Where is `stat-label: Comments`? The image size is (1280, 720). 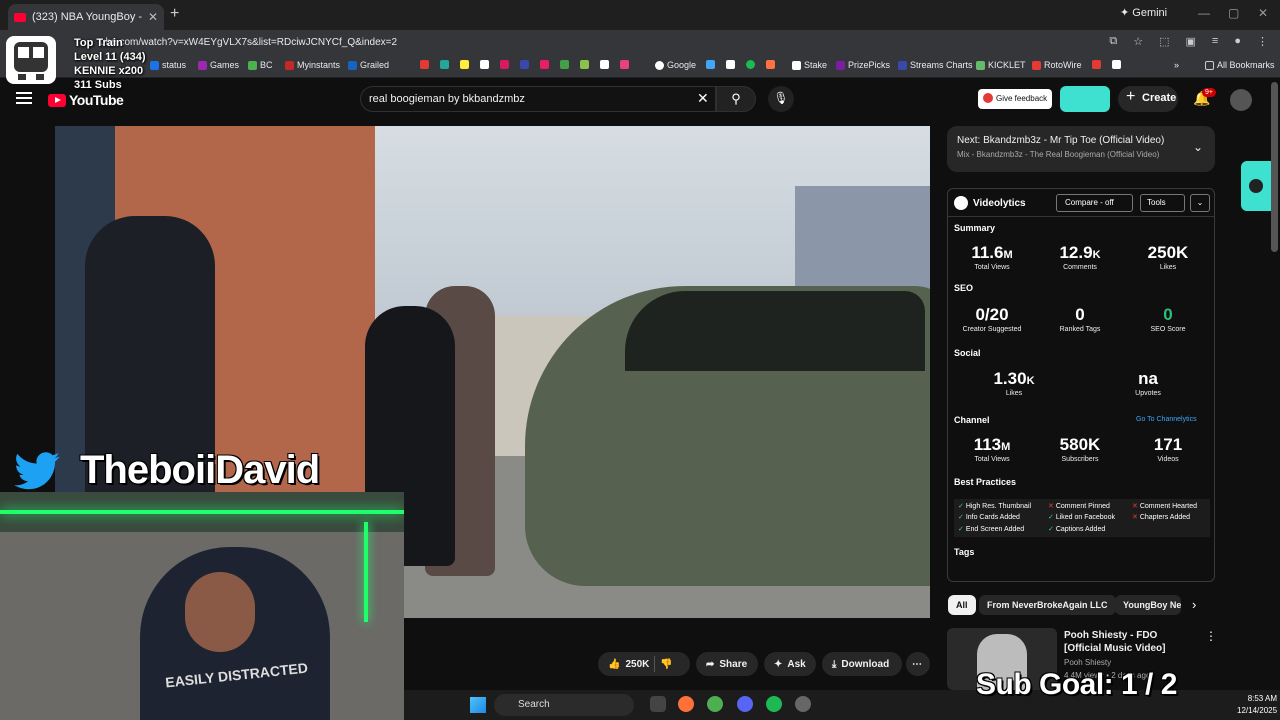 stat-label: Comments is located at coordinates (1080, 267).